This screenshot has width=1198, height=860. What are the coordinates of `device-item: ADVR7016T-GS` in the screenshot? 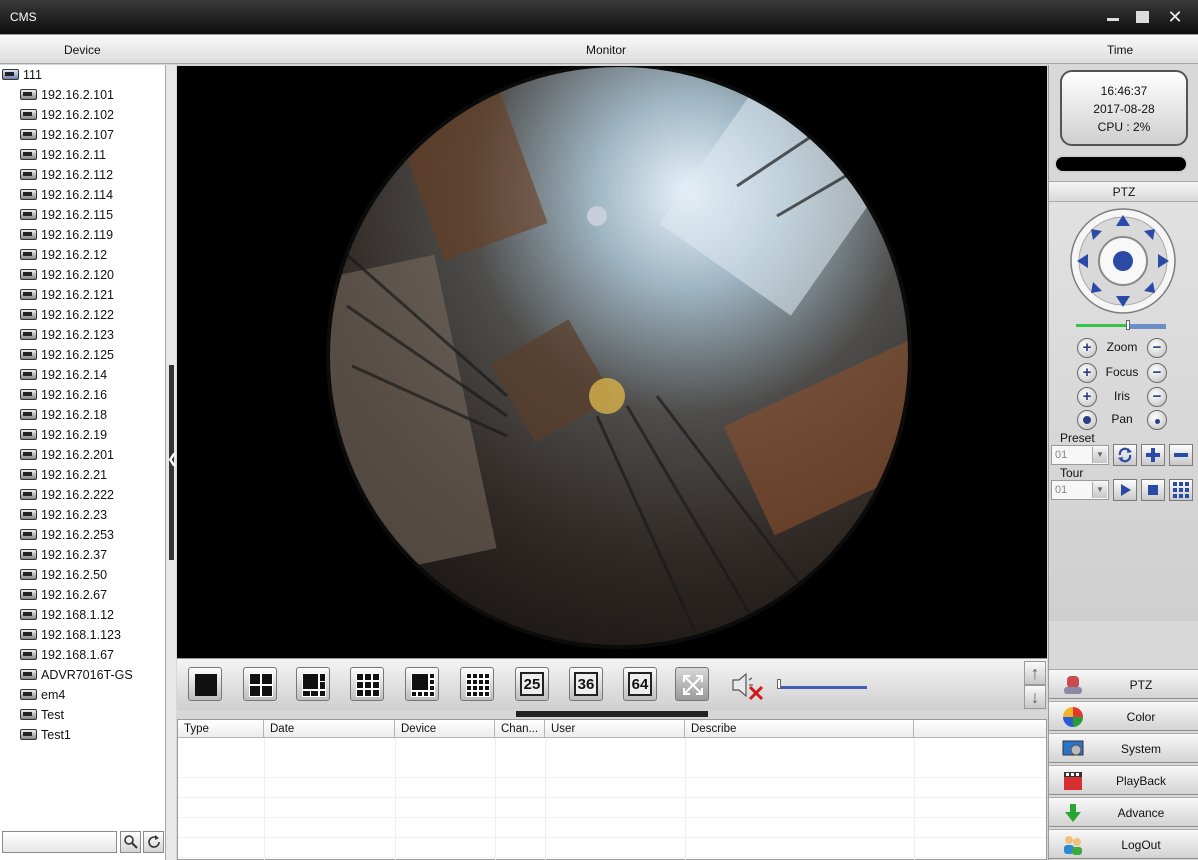 It's located at (76, 675).